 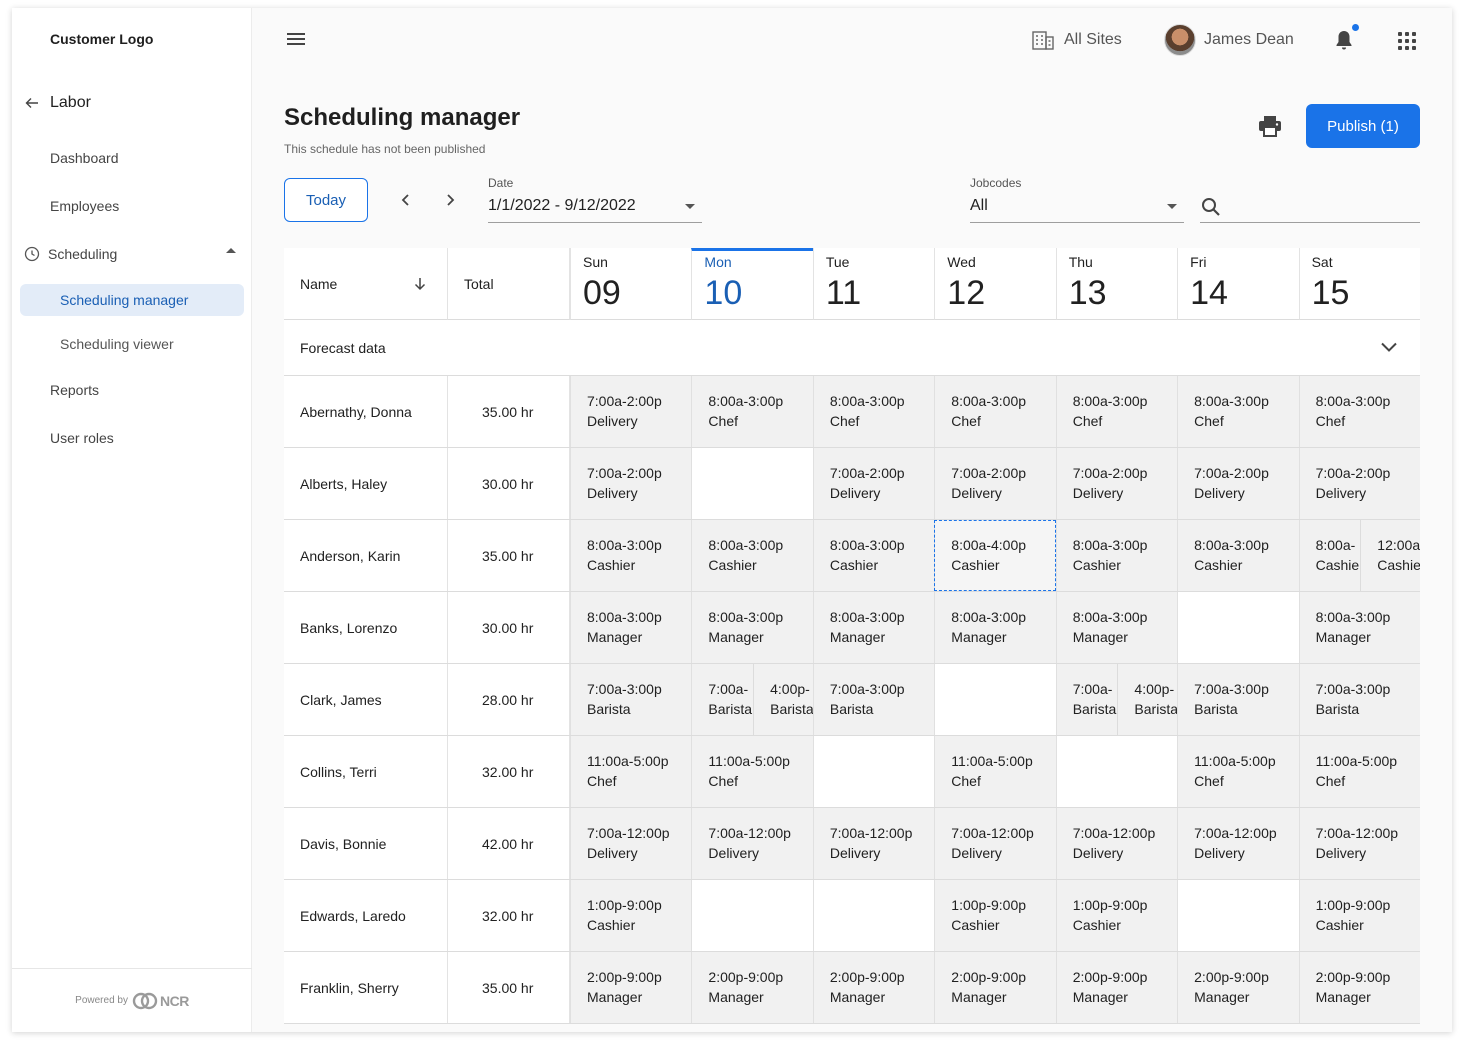 I want to click on arrow-down-sort-icon, so click(x=420, y=284).